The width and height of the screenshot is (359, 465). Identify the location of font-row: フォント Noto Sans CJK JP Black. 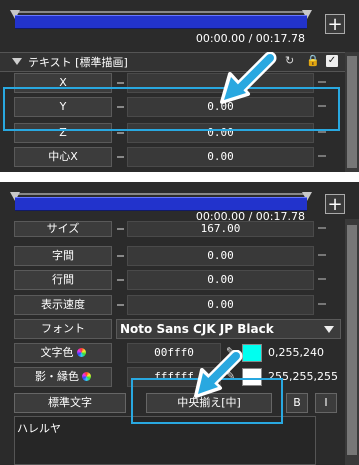
(179, 330).